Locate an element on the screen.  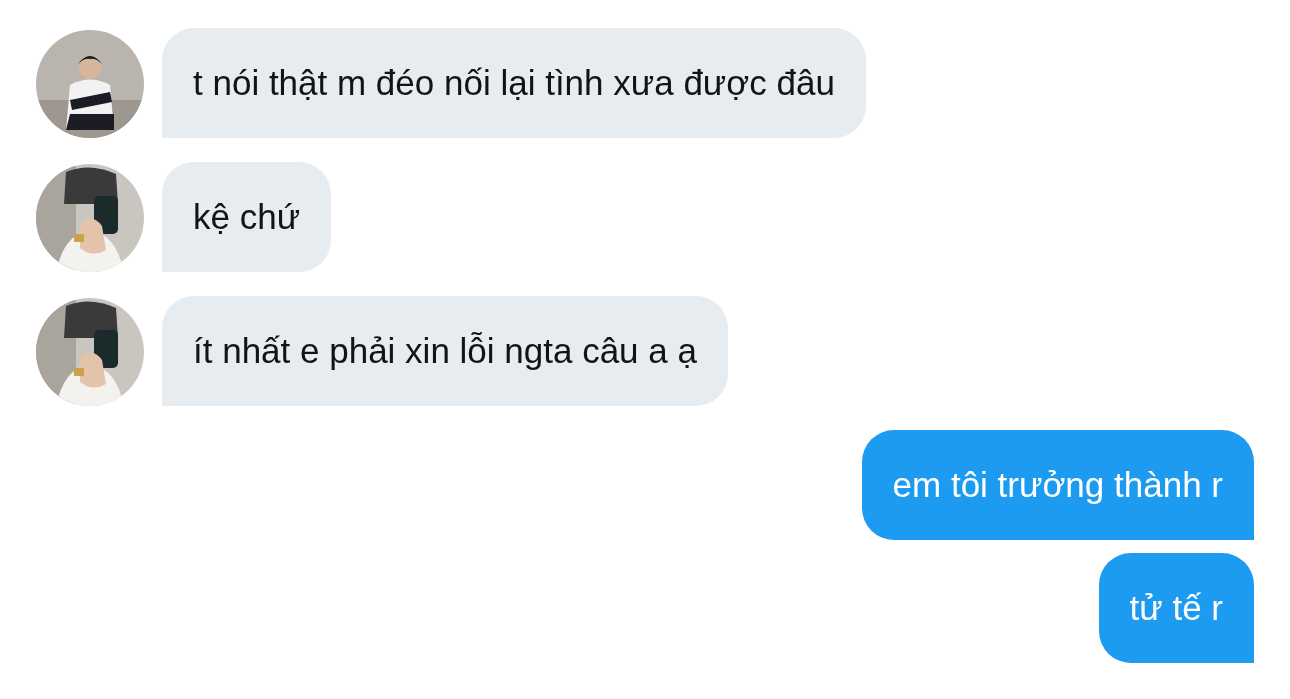
received-message: kệ chứ is located at coordinates (247, 217).